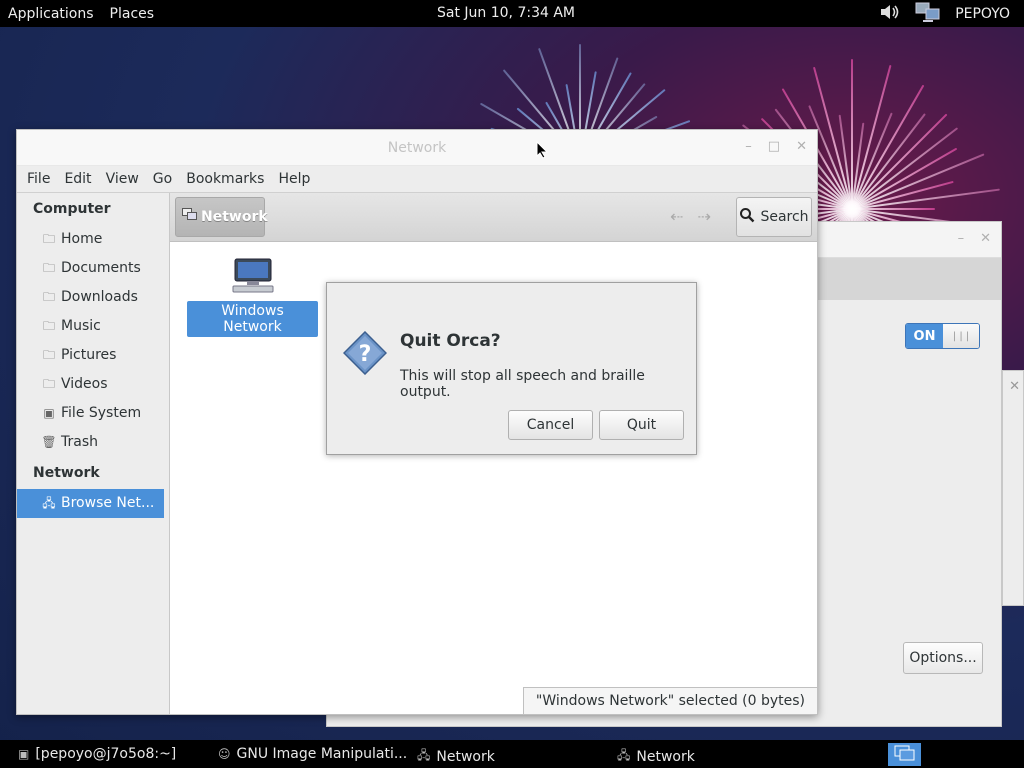 This screenshot has width=1024, height=768. I want to click on menubar: File Edit View Go Bookmarks Help, so click(417, 179).